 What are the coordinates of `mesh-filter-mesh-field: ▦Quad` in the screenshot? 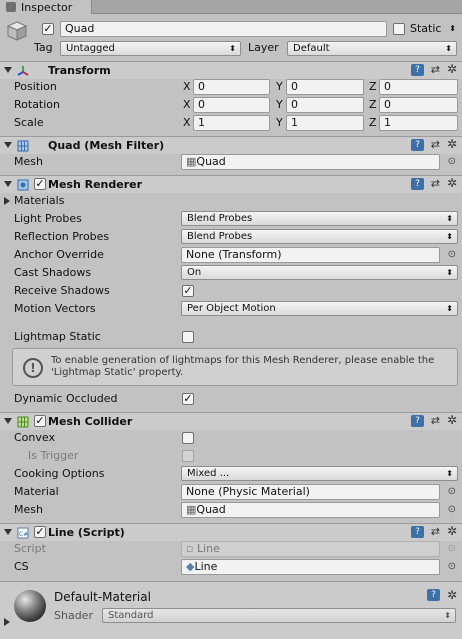 It's located at (310, 162).